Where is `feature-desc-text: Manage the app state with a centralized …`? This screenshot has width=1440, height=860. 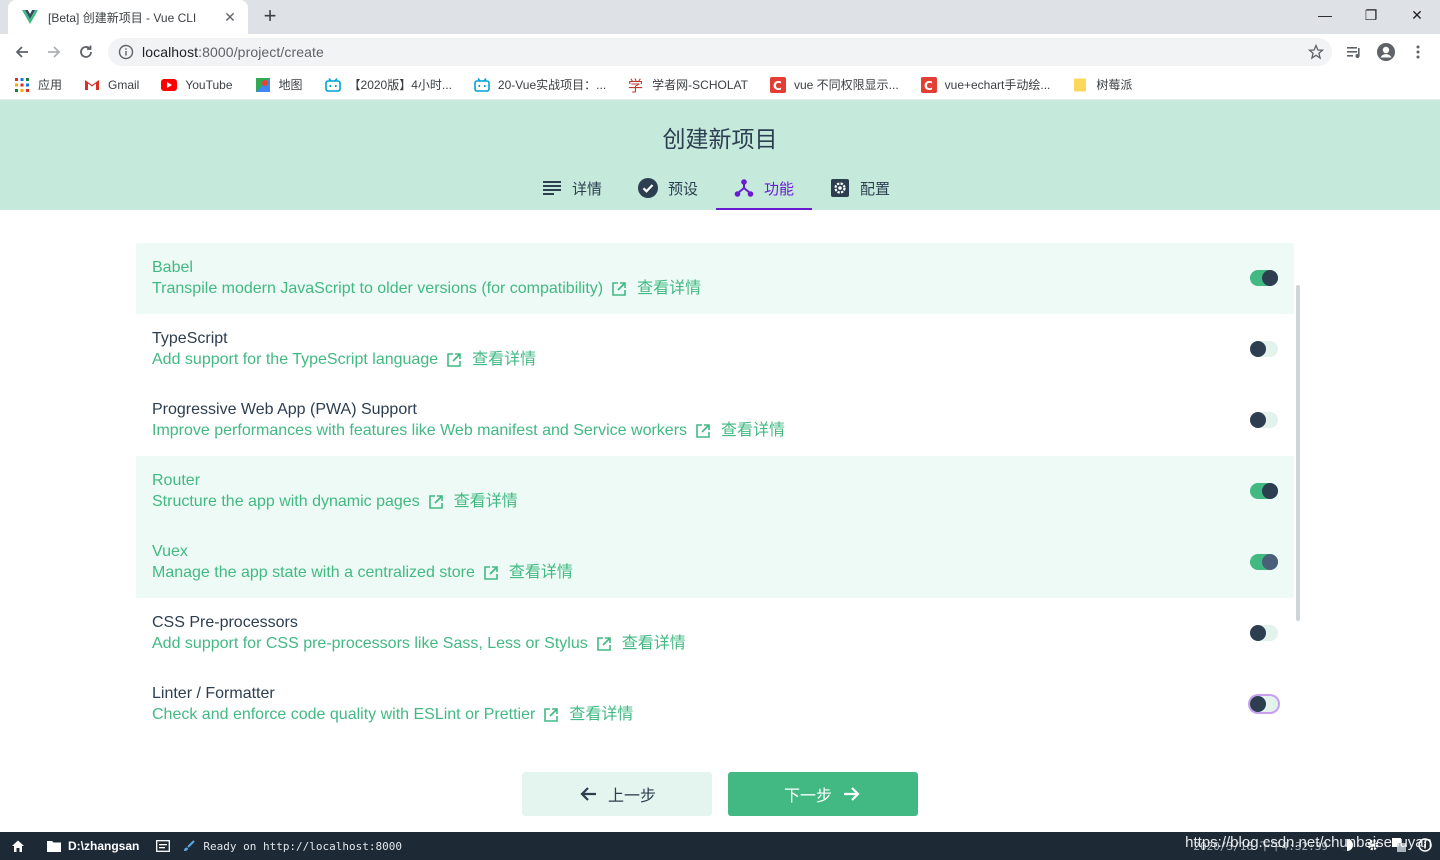
feature-desc-text: Manage the app state with a centralized … is located at coordinates (313, 572).